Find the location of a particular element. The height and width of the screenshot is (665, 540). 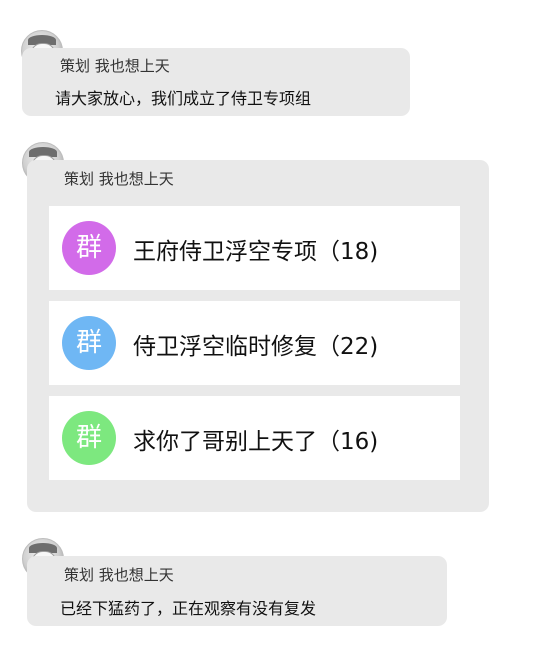

group-name: 求你了哥别上天了（16) is located at coordinates (256, 442).